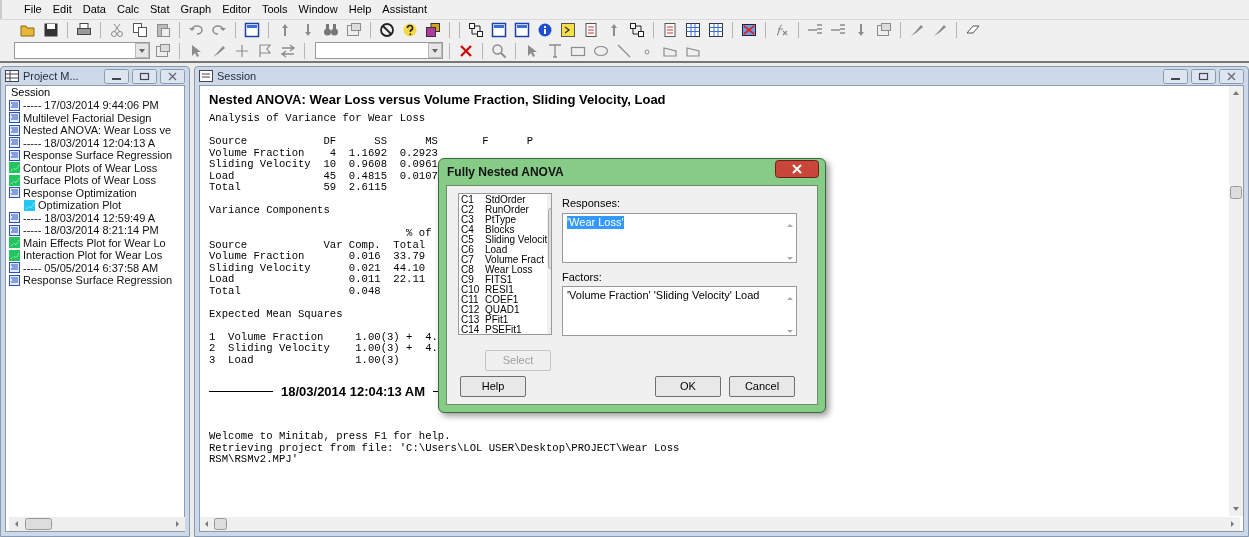 The height and width of the screenshot is (537, 1249). I want to click on column-name: RESI1, so click(499, 290).